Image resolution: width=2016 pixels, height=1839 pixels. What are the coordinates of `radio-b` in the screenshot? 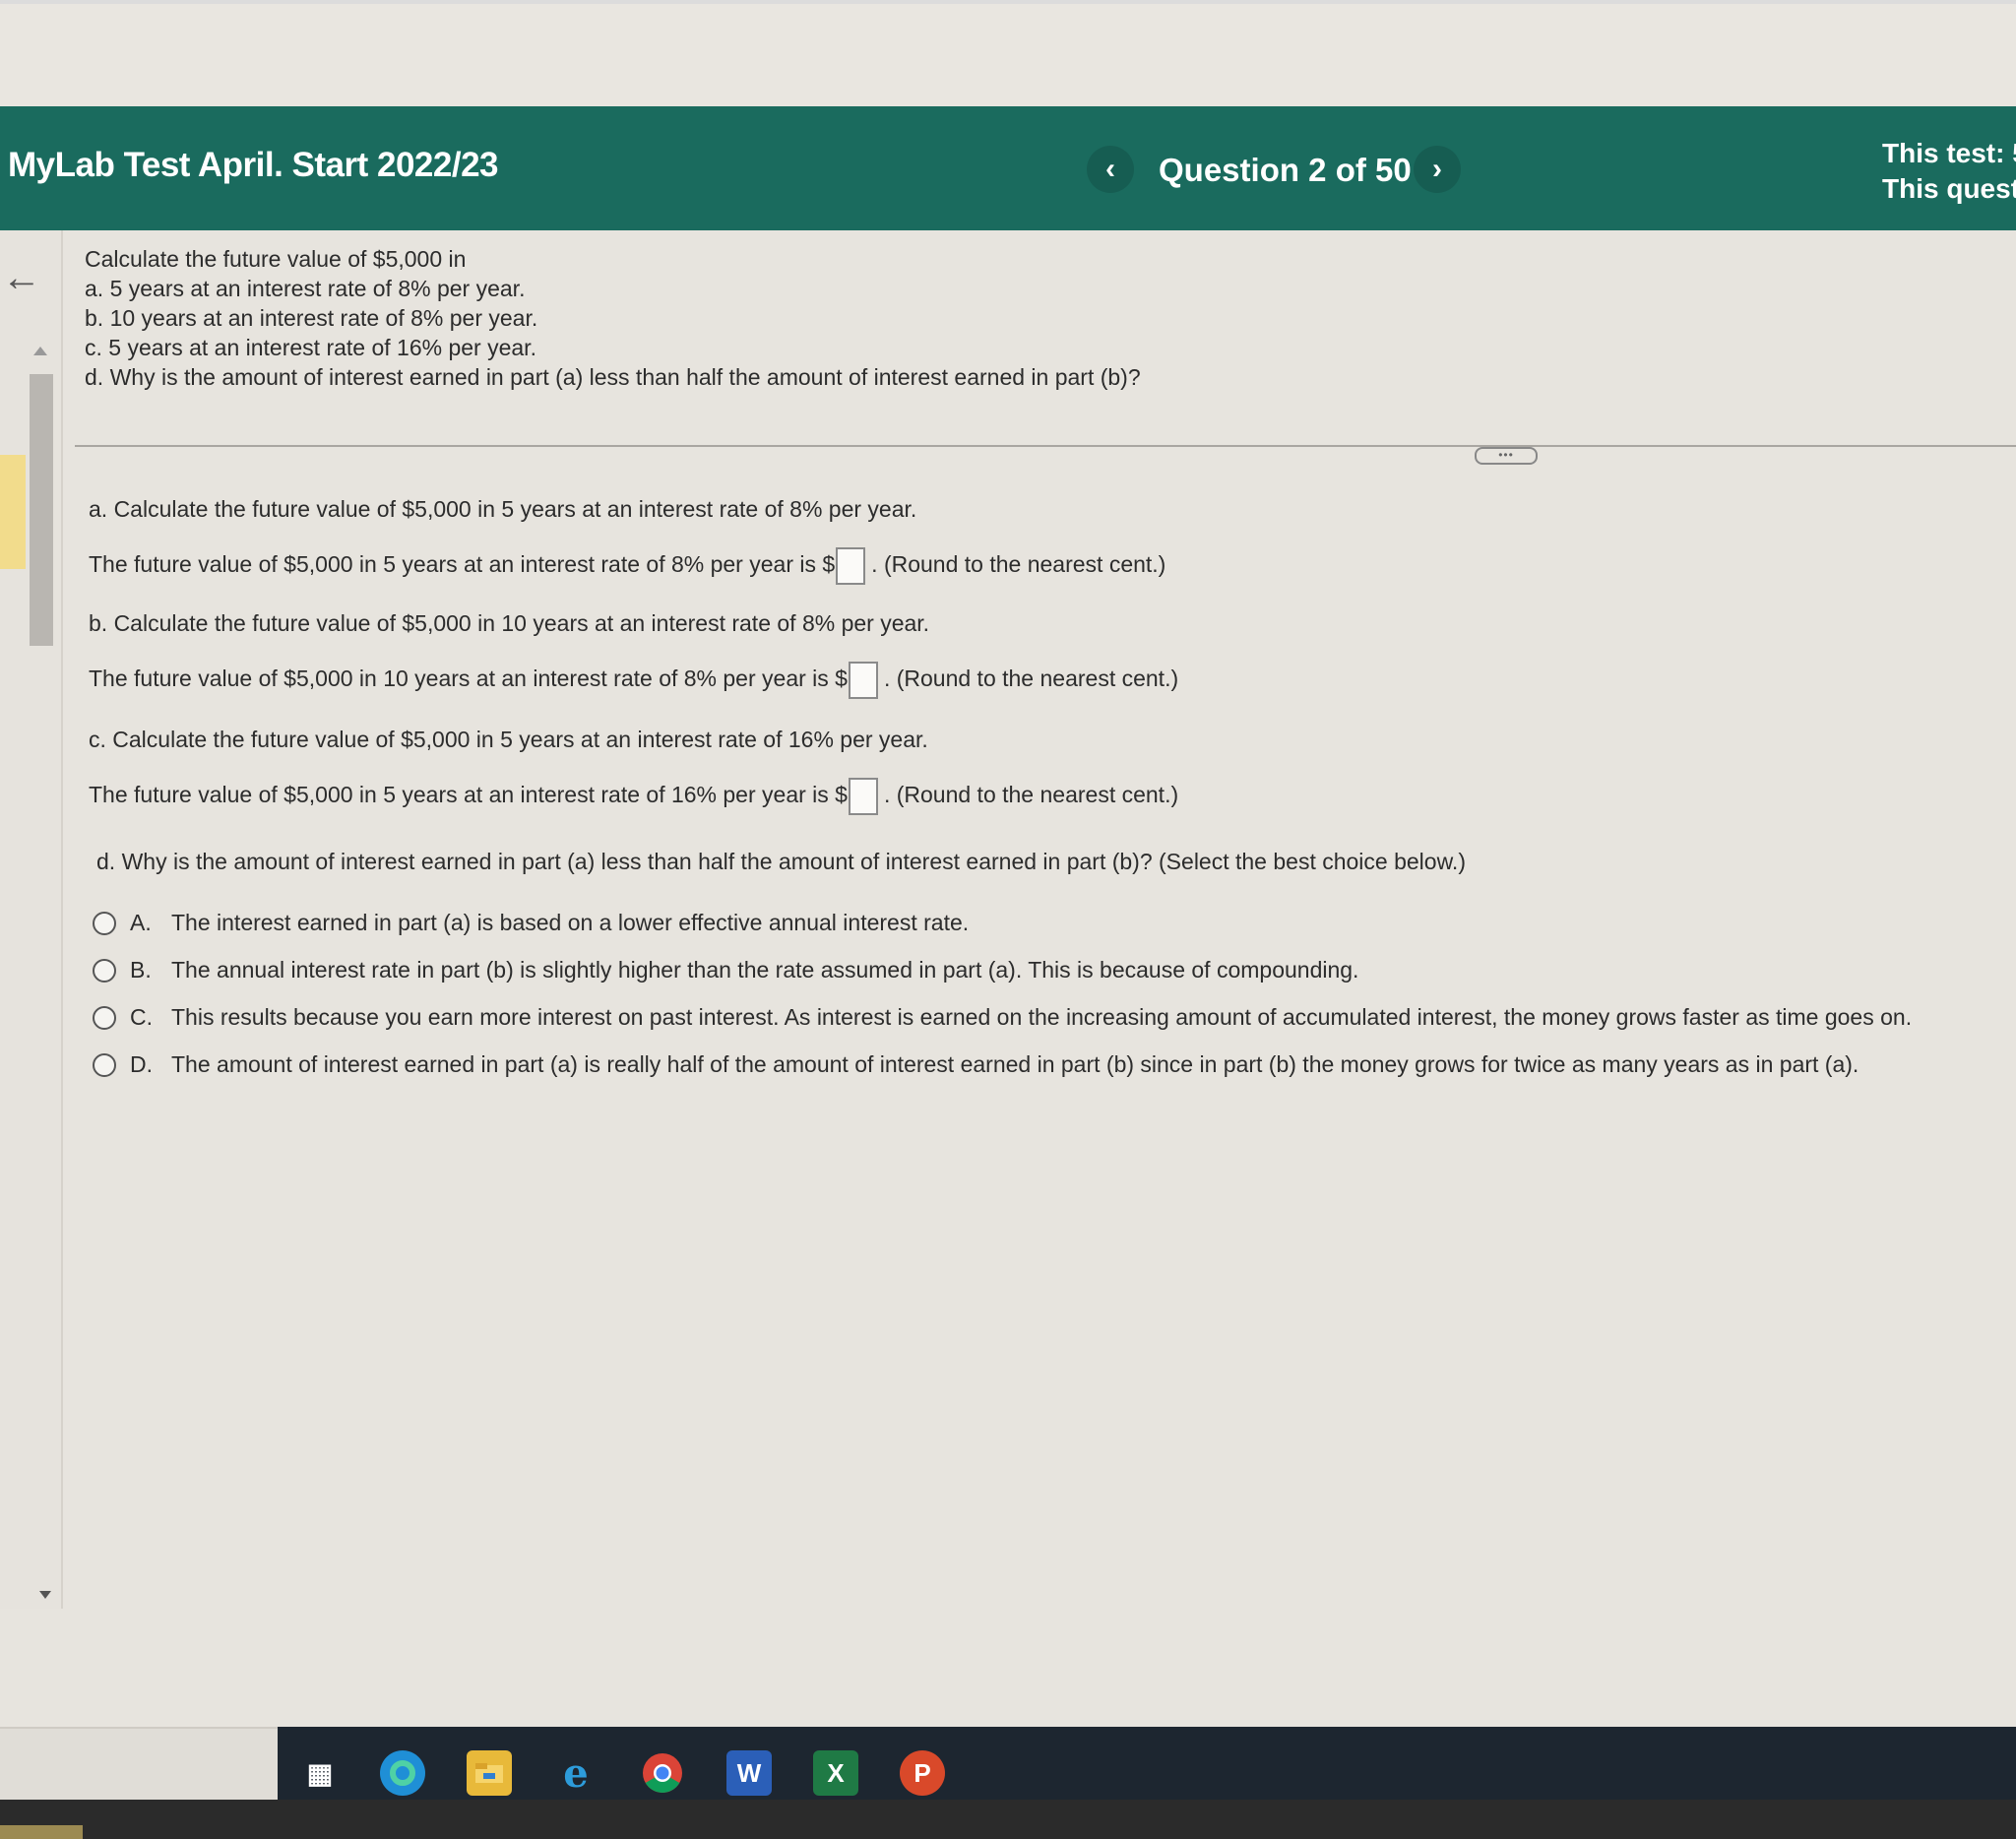 It's located at (104, 970).